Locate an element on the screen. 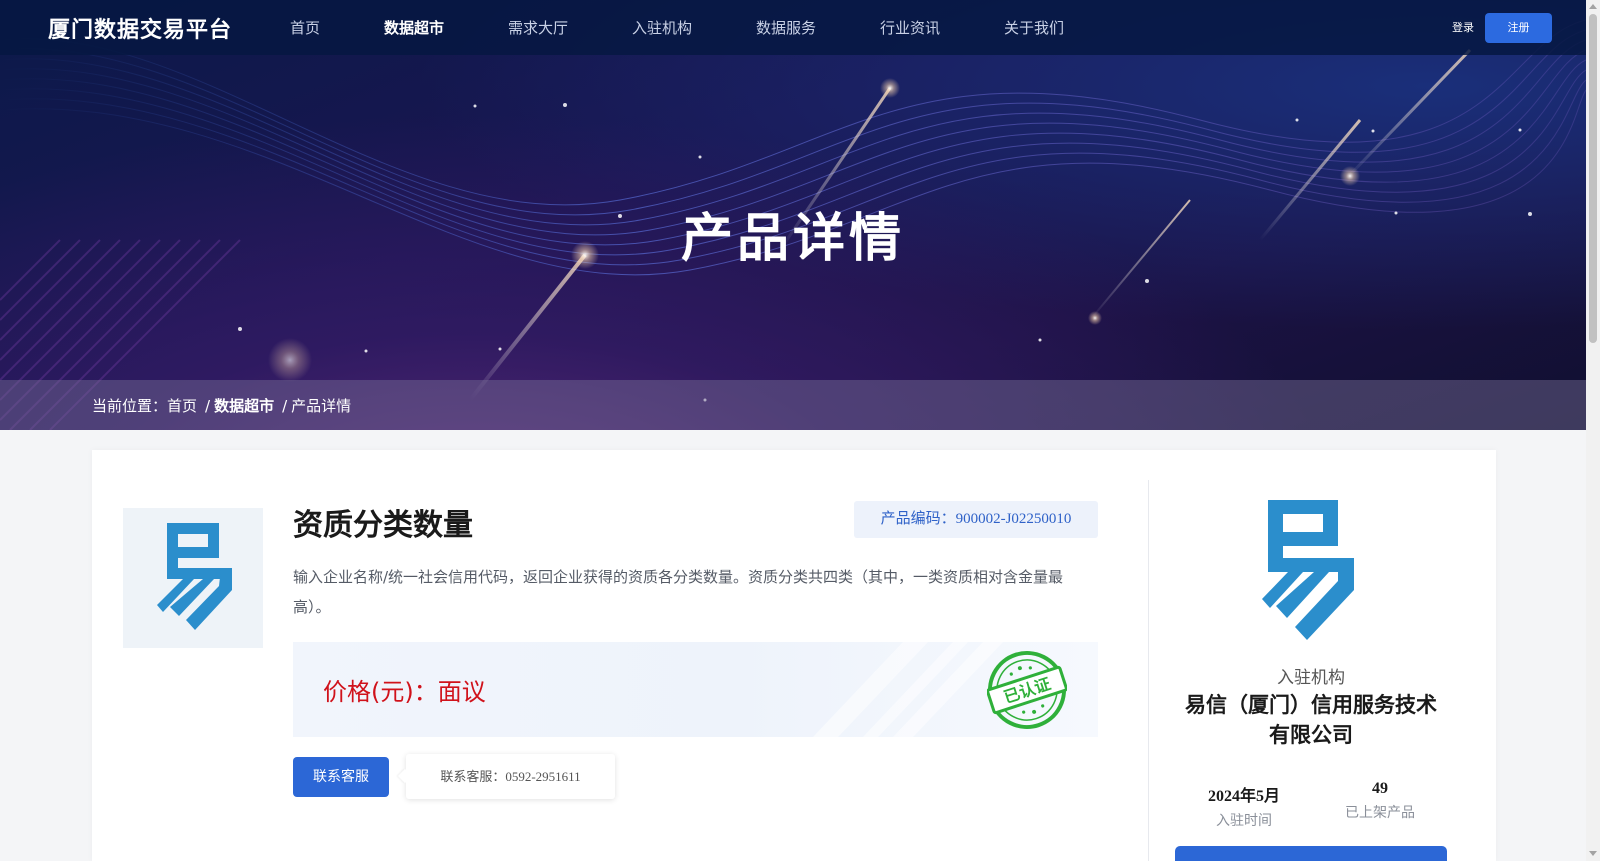 The width and height of the screenshot is (1600, 861). stat-product-count-value: 49 is located at coordinates (1380, 788).